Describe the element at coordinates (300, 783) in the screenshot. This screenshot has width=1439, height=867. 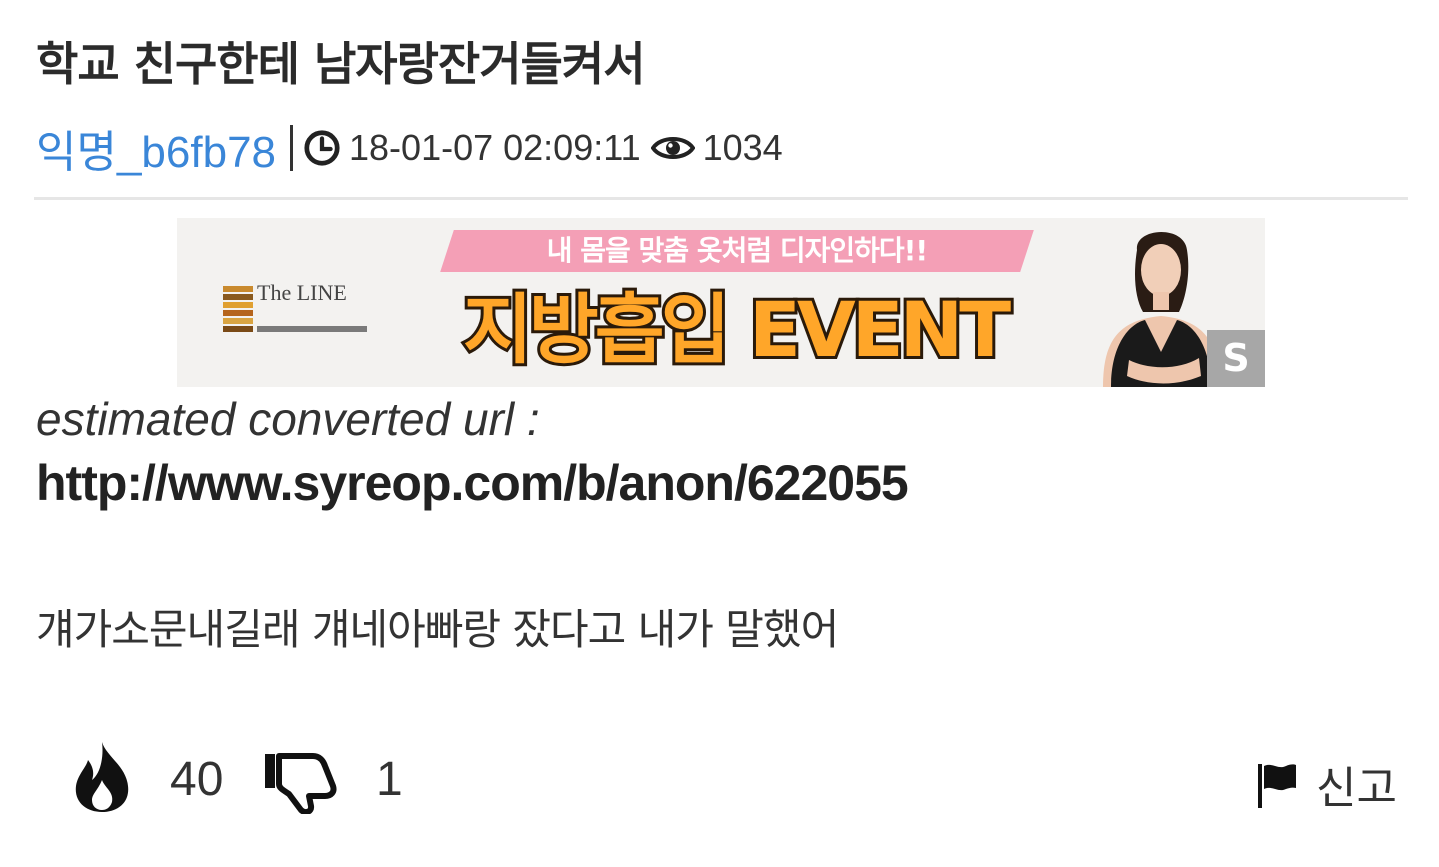
I see `thumbs-down-icon` at that location.